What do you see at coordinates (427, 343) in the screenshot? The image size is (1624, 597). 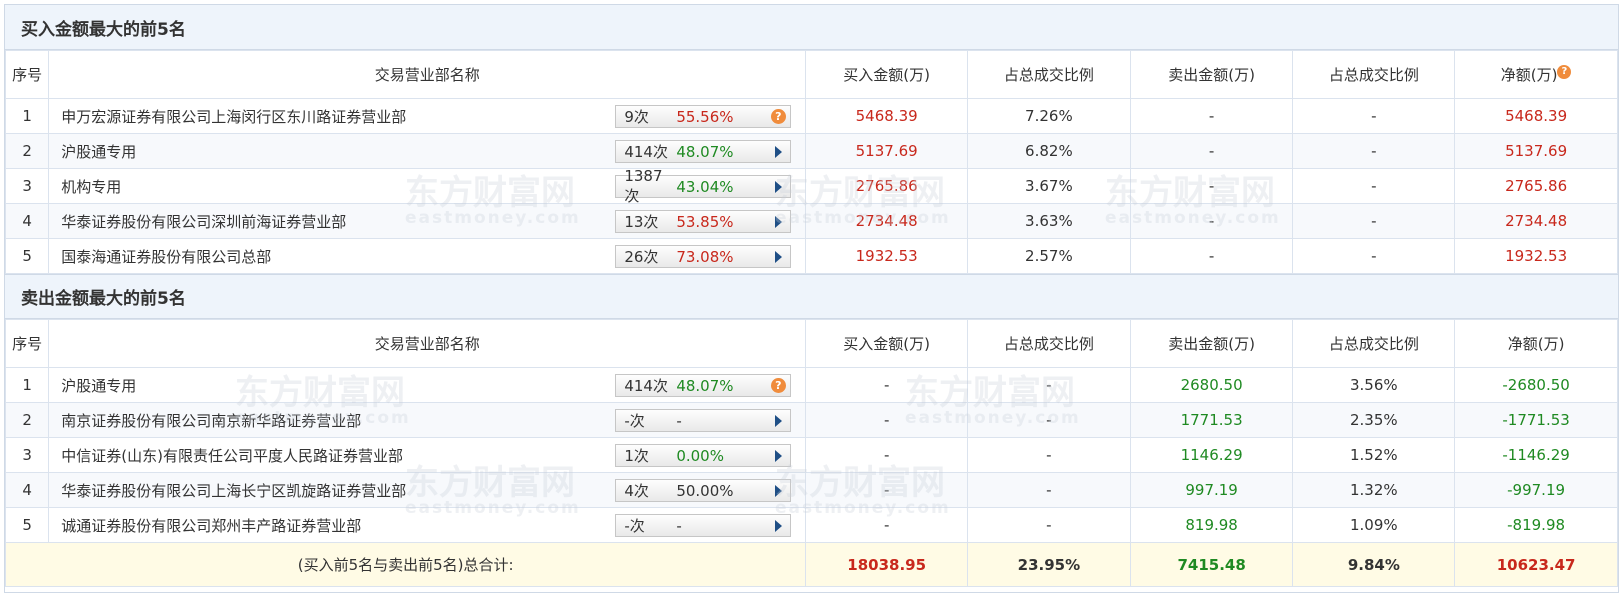 I see `col-name: 交易营业部名称` at bounding box center [427, 343].